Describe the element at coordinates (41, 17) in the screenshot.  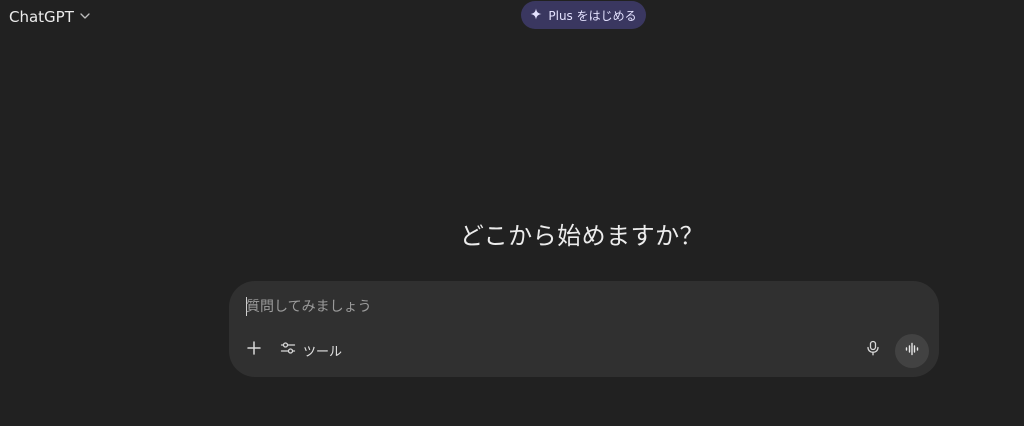
I see `model-name: ChatGPT` at that location.